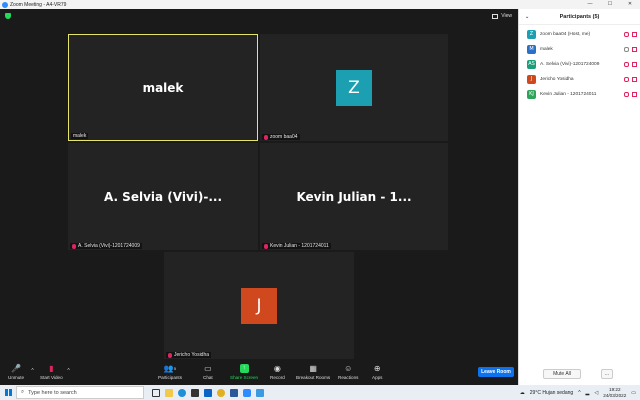 Image resolution: width=640 pixels, height=400 pixels. I want to click on participant-row: AS A. Selvia (Vivi)-1201724009, so click(582, 64).